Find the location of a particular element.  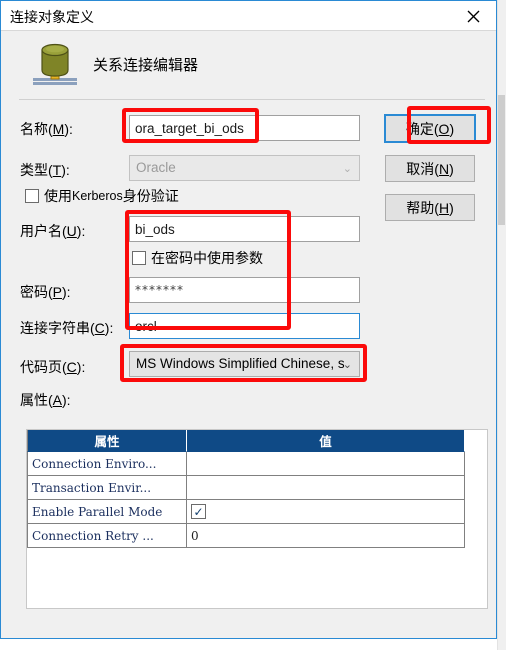

use-param-in-password-checkbox is located at coordinates (139, 258).